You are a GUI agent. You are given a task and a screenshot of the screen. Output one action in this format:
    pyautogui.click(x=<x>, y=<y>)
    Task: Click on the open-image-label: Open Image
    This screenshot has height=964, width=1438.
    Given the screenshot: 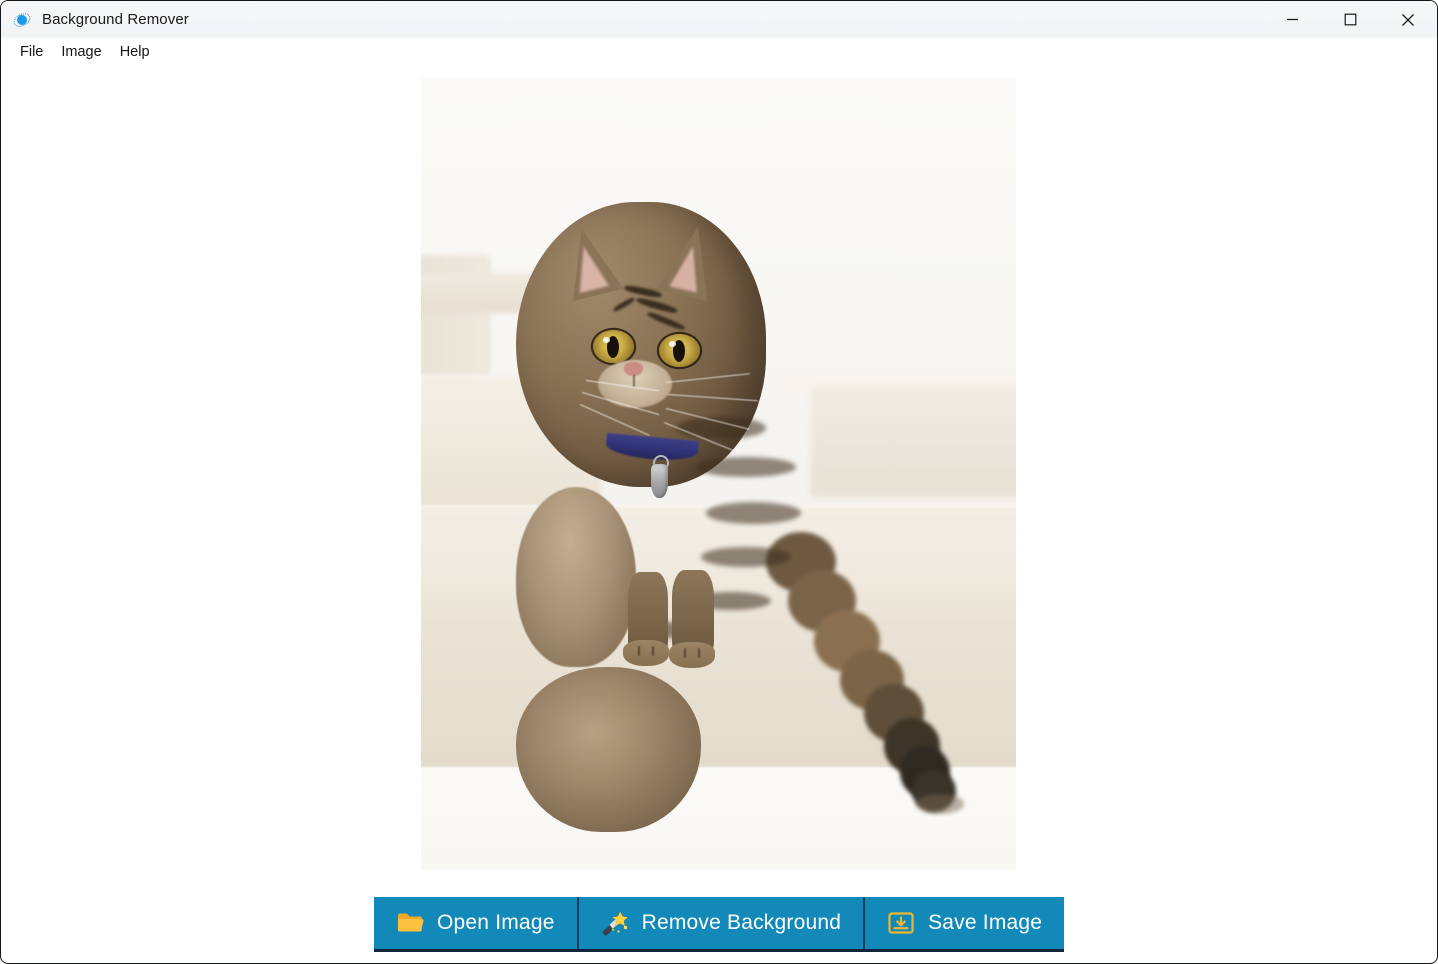 What is the action you would take?
    pyautogui.click(x=496, y=922)
    